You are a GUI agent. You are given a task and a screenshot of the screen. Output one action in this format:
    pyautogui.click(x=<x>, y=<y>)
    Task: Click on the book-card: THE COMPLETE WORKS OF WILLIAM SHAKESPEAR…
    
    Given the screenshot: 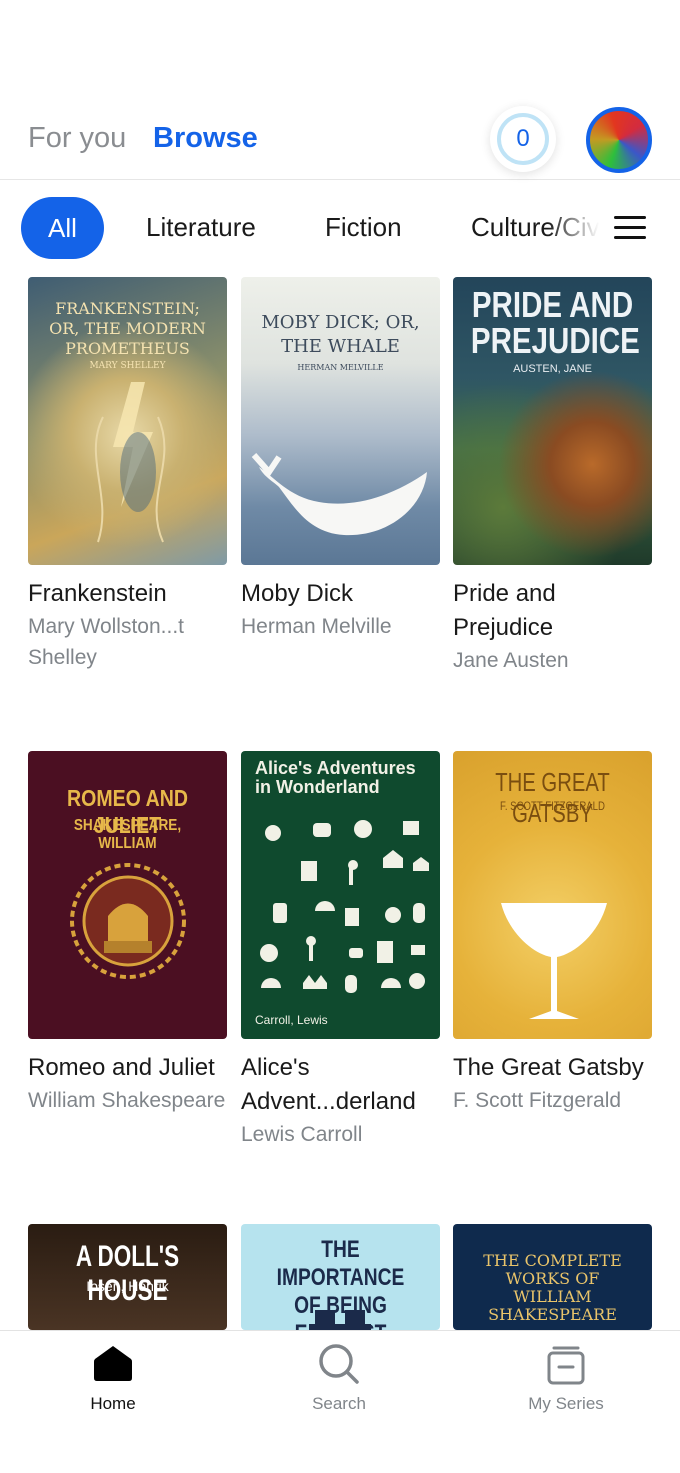 What is the action you would take?
    pyautogui.click(x=552, y=1277)
    